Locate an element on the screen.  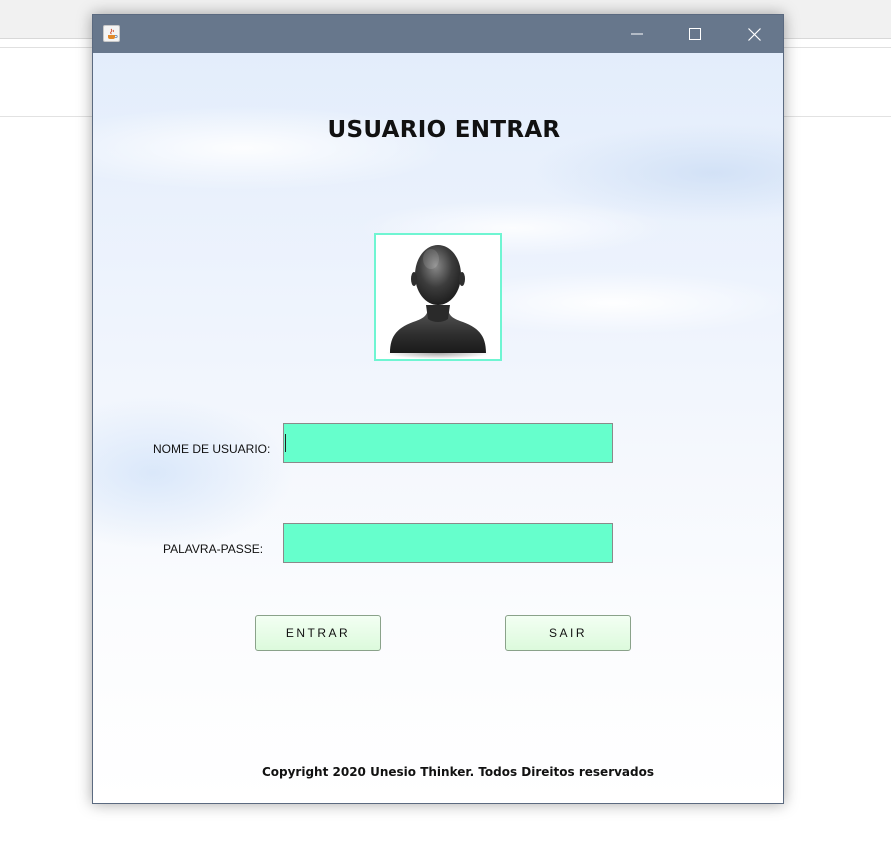
text-caret is located at coordinates (285, 443).